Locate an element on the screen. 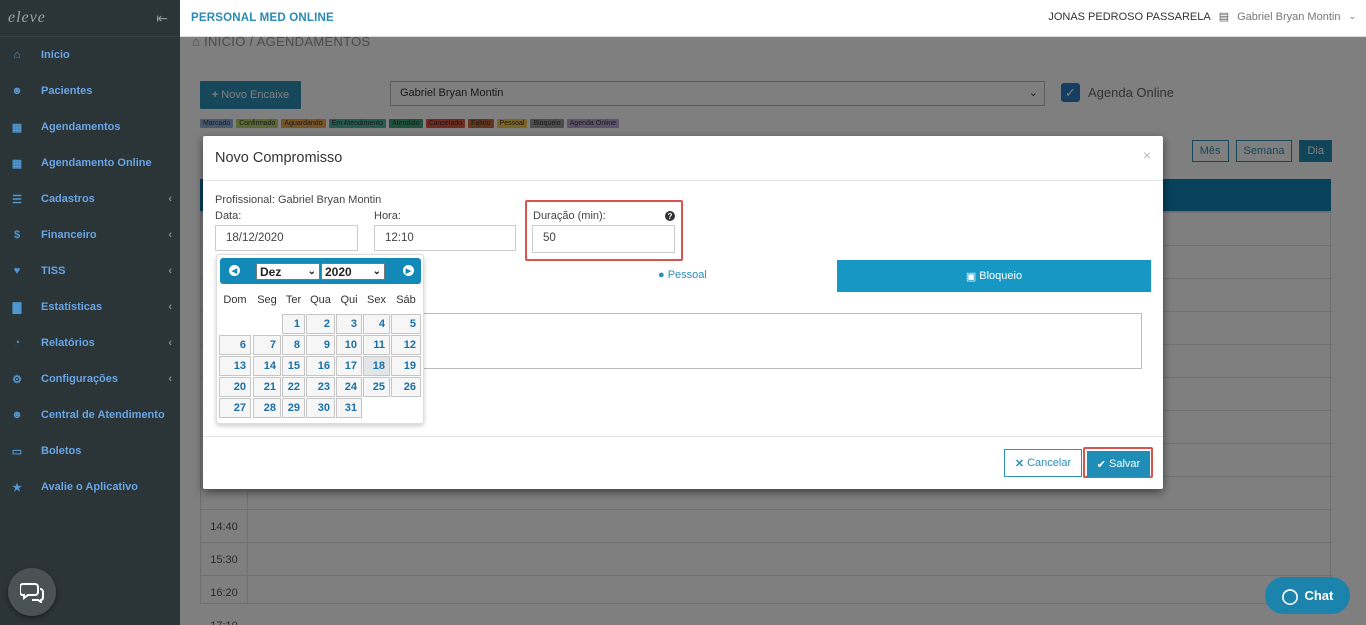 This screenshot has width=1366, height=625. calendar-day: 7 is located at coordinates (267, 345).